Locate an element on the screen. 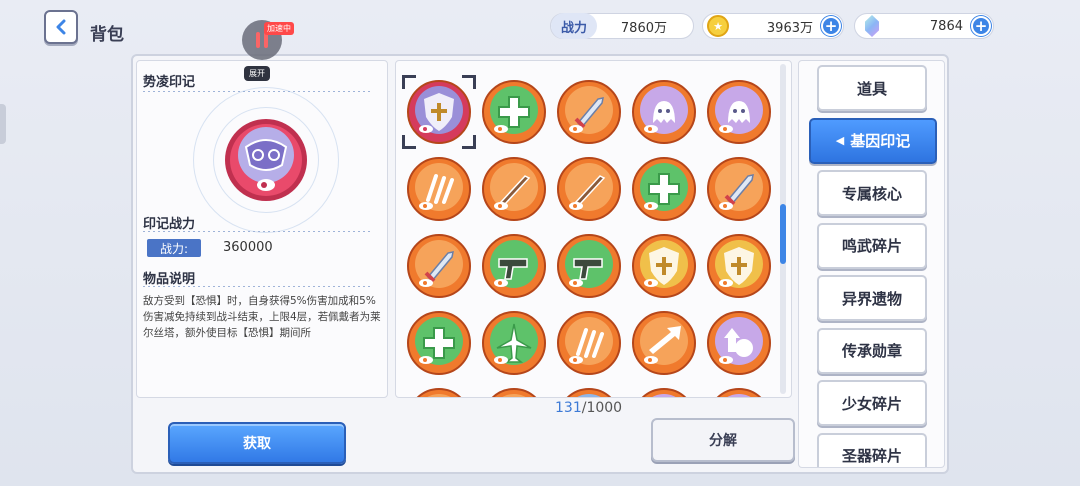 This screenshot has width=1080, height=486. tab-1: ◀ 基因印记 is located at coordinates (873, 140).